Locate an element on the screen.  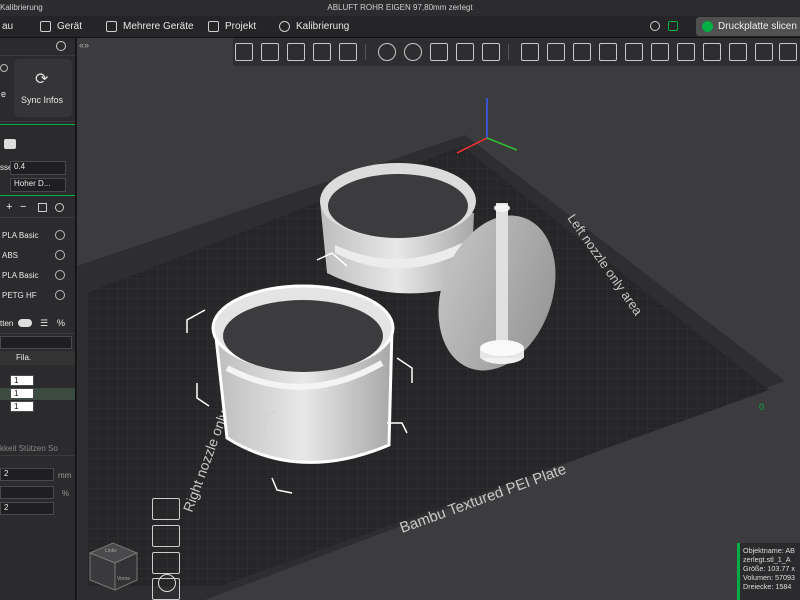
param-unit-2: % is located at coordinates (66, 493).